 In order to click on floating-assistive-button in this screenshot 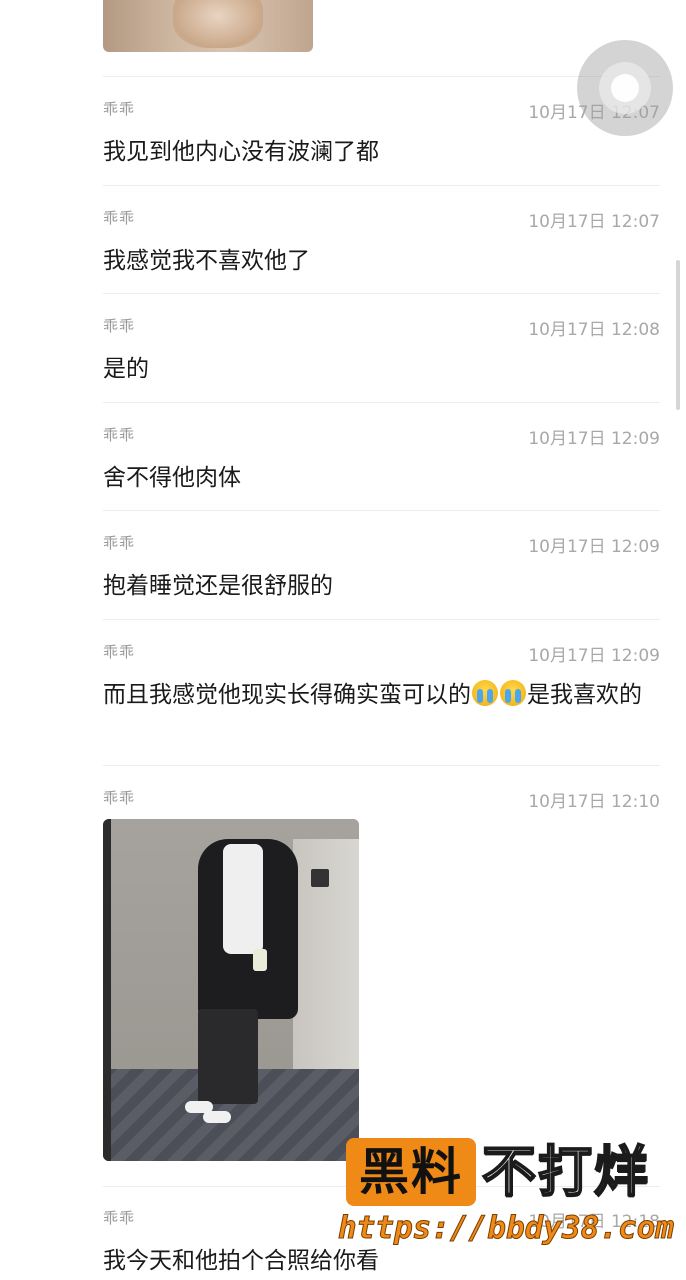, I will do `click(625, 88)`.